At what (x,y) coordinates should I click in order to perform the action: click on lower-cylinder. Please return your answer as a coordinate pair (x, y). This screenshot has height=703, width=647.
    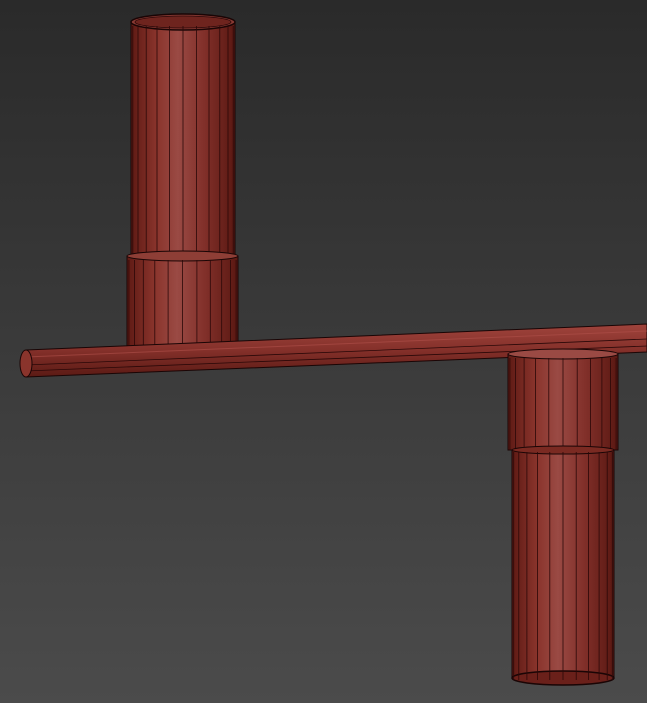
    Looking at the image, I should click on (563, 565).